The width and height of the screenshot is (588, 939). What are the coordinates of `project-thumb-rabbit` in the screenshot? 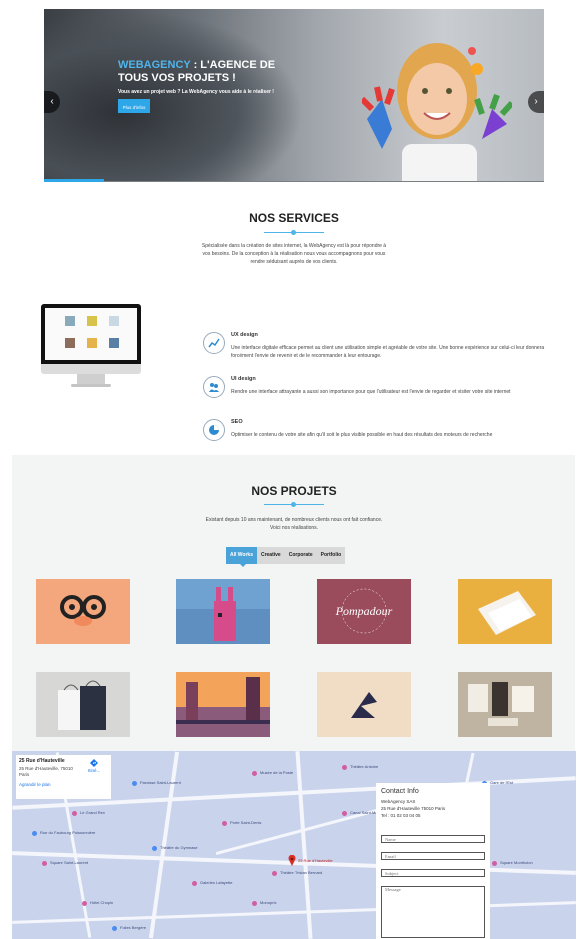 It's located at (223, 611).